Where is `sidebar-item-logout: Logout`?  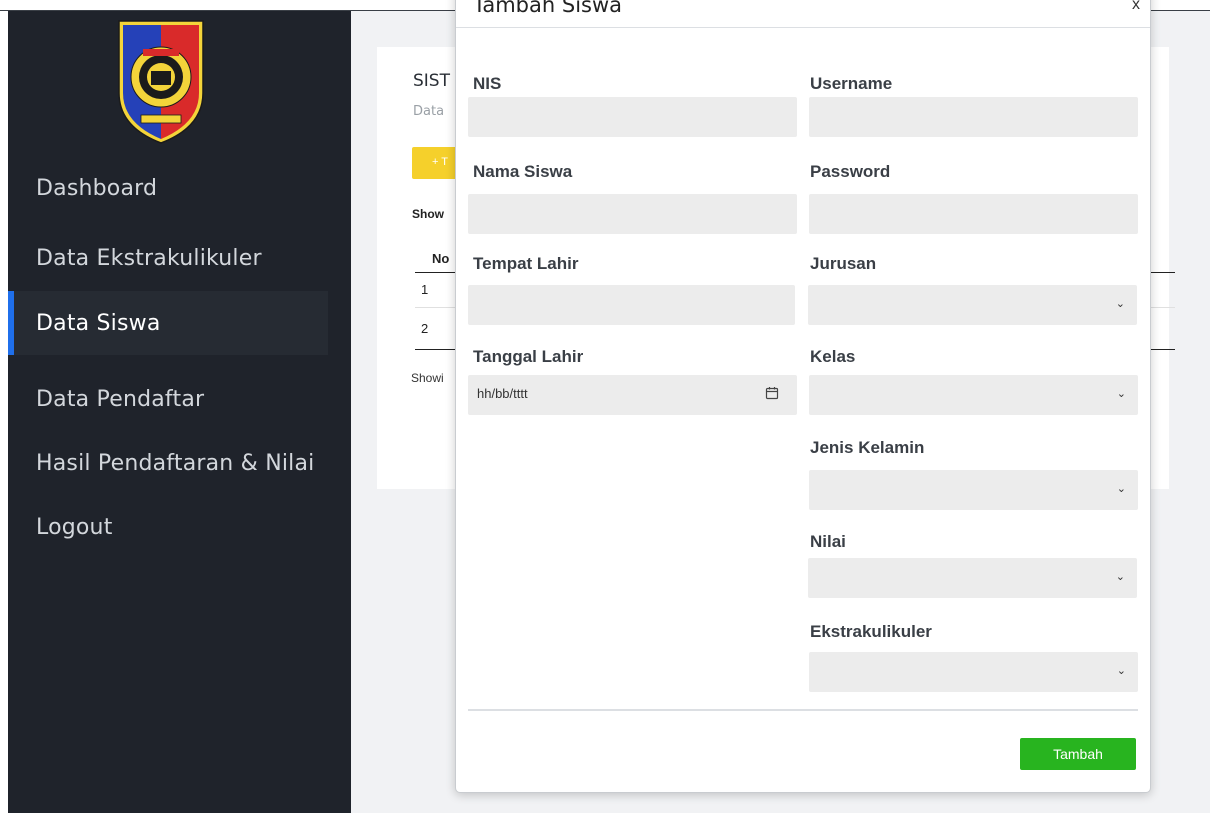 sidebar-item-logout: Logout is located at coordinates (168, 527).